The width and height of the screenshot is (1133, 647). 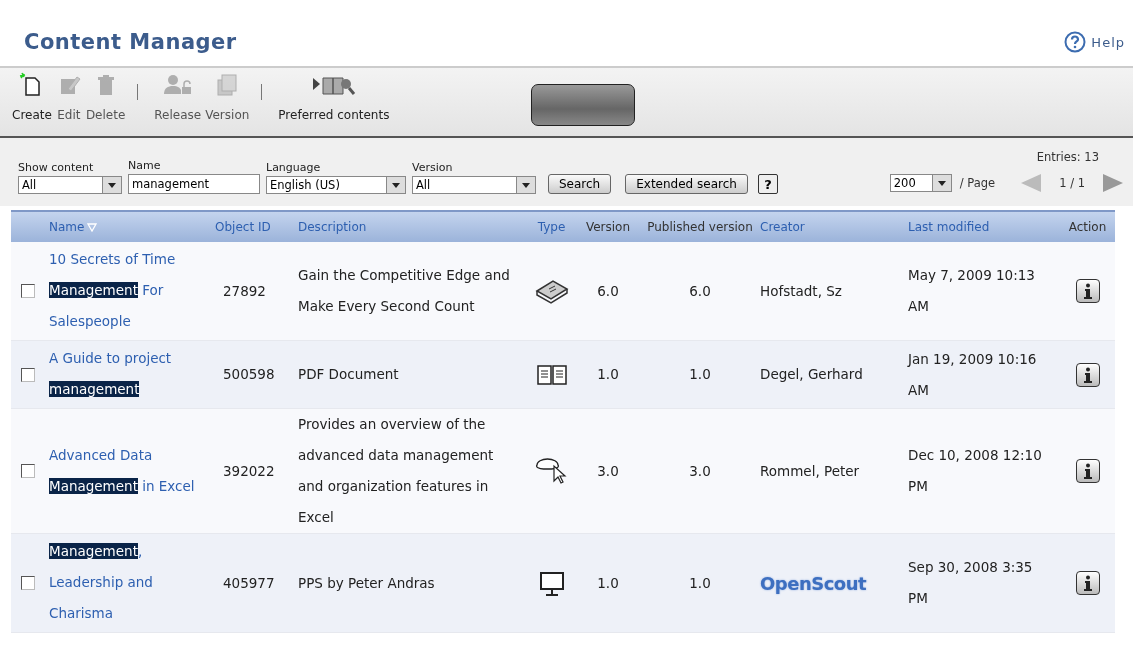 What do you see at coordinates (580, 184) in the screenshot?
I see `search-button: Search` at bounding box center [580, 184].